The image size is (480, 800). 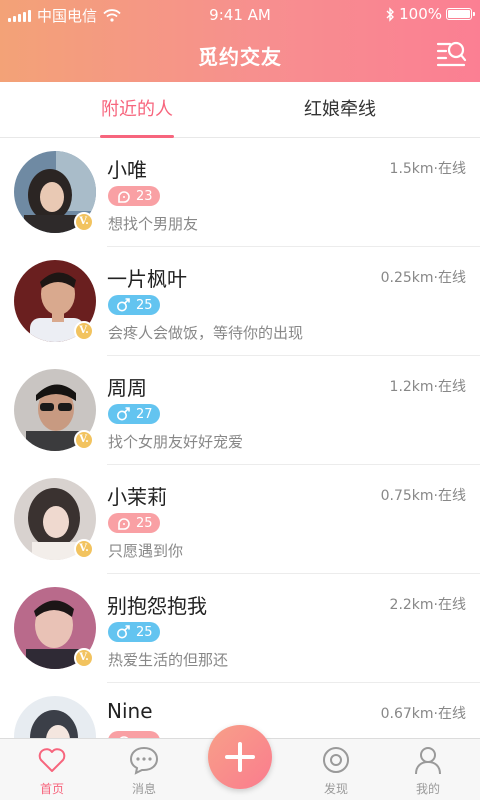 I want to click on nav-home: 首页, so click(x=52, y=769).